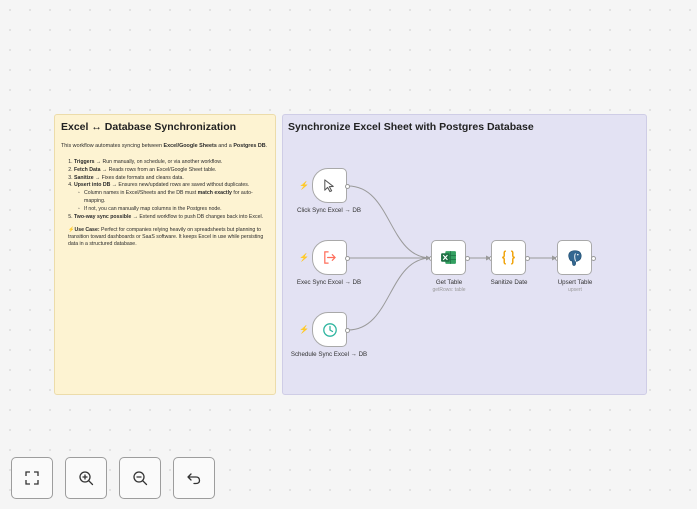 This screenshot has width=697, height=509. I want to click on connection-click-to-get, so click(389, 222).